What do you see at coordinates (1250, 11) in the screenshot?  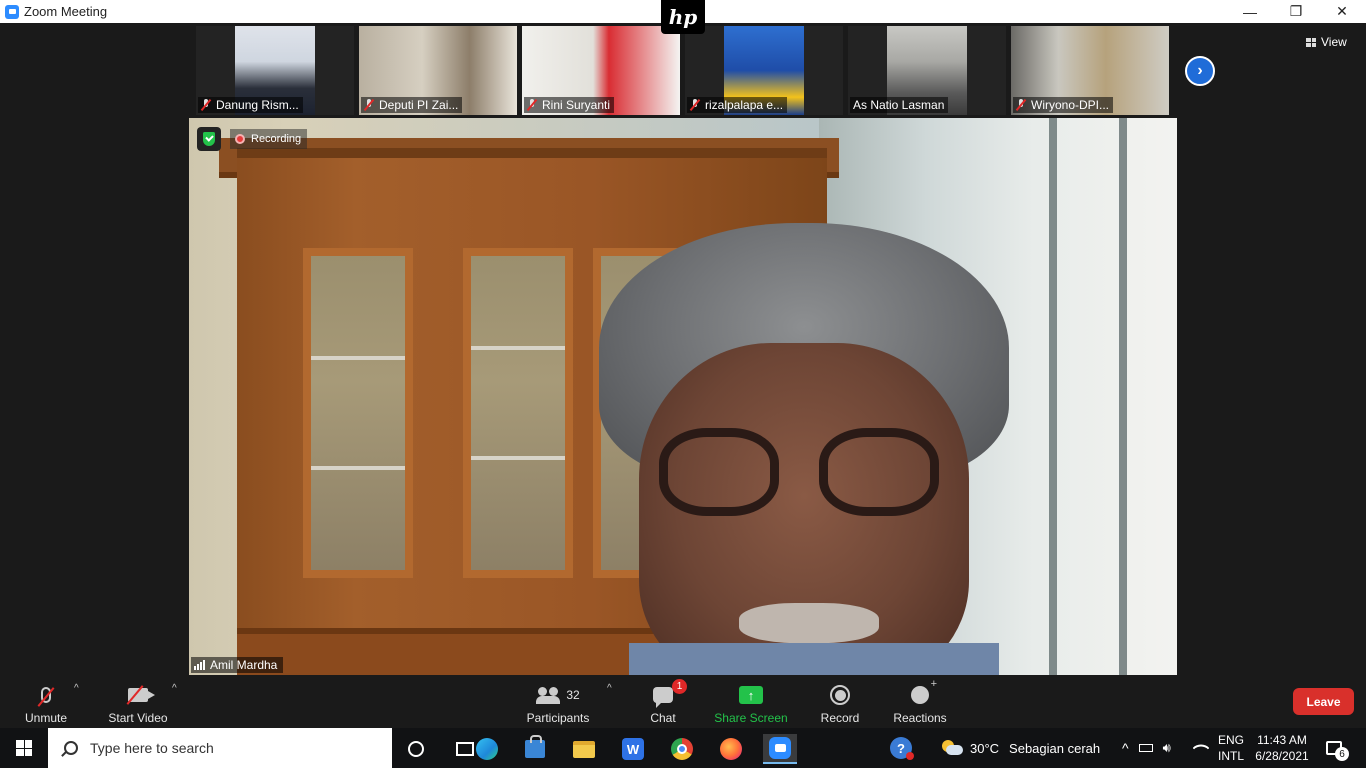 I see `minimize-button: —` at bounding box center [1250, 11].